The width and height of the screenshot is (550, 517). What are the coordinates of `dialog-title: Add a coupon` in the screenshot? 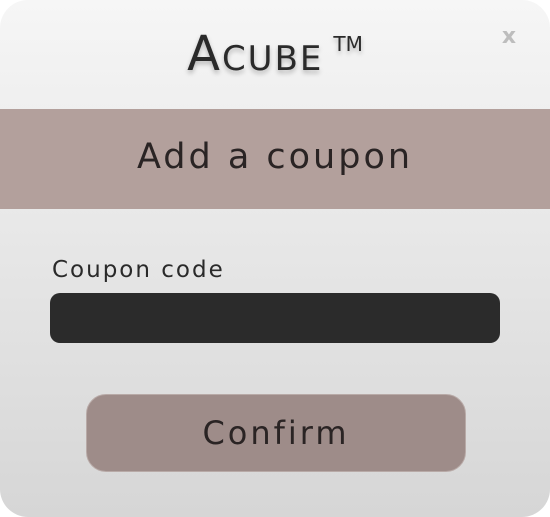 It's located at (275, 157).